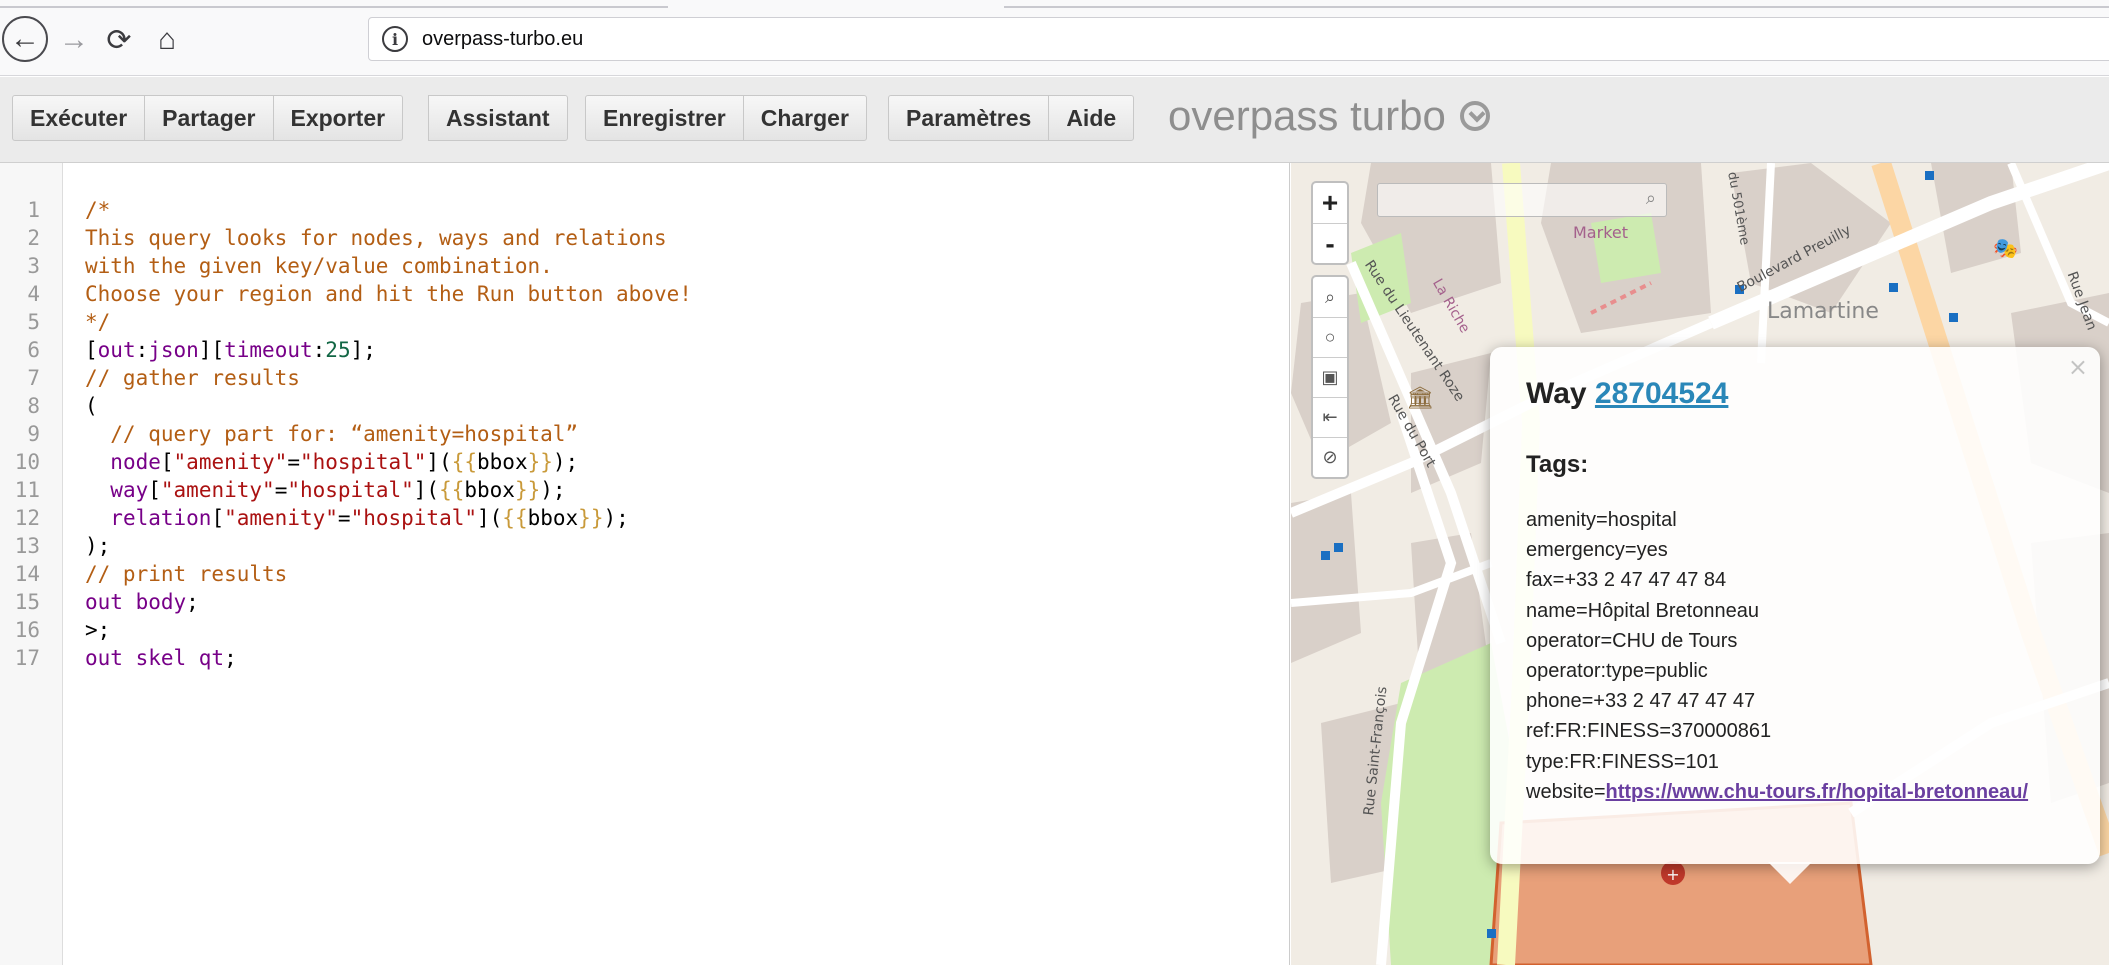 This screenshot has width=2109, height=965. I want to click on map-search-input: ⌕, so click(1522, 200).